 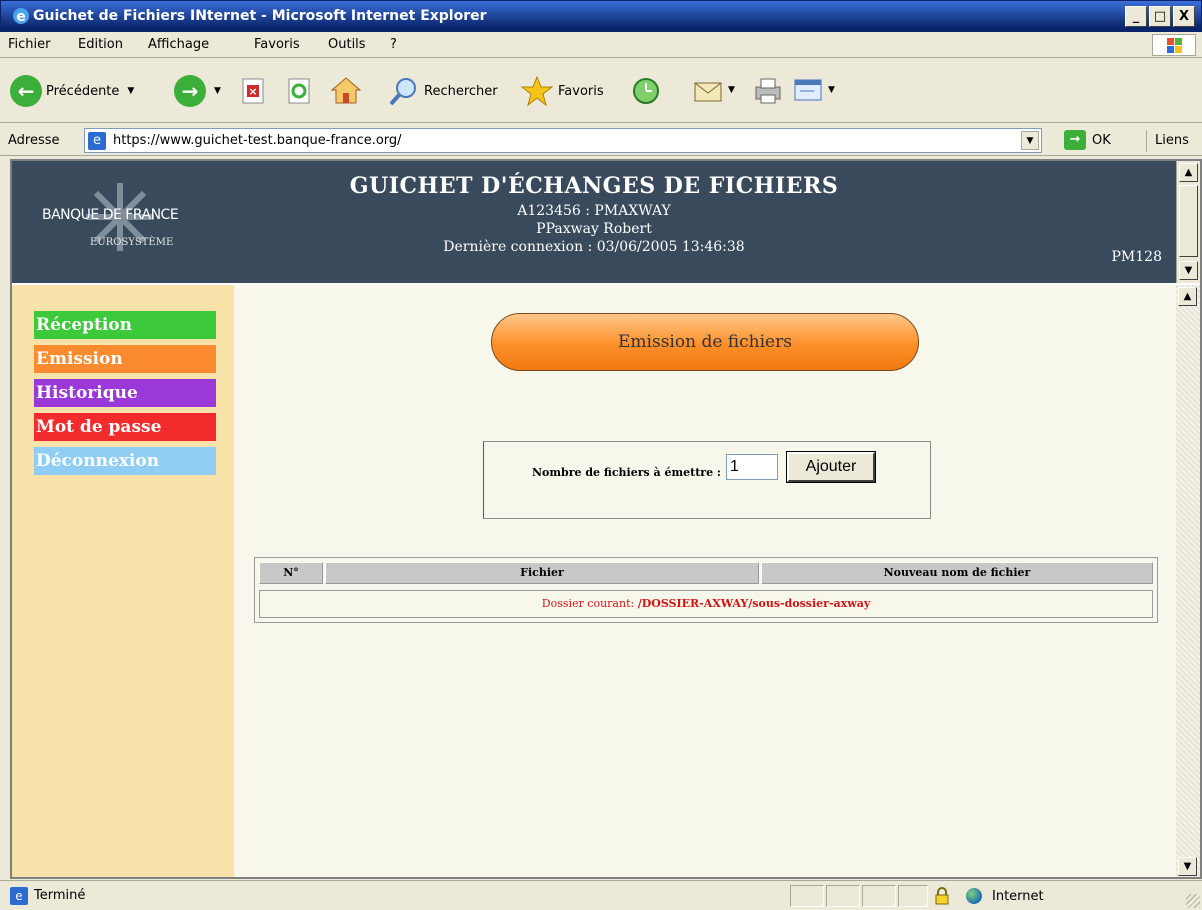 I want to click on maximize-button: □, so click(x=1160, y=16).